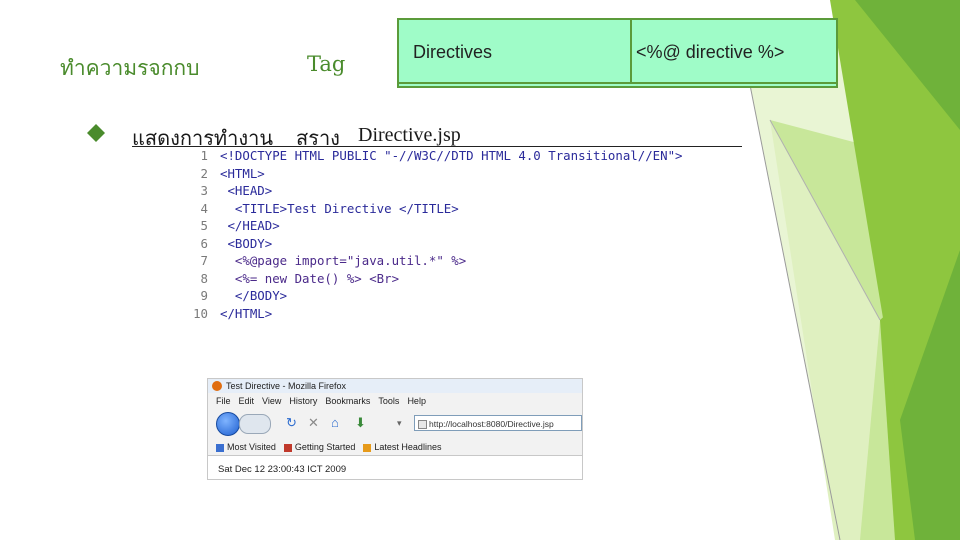 The height and width of the screenshot is (540, 960). I want to click on code-text: <TITLE>Test Directive </TITLE>, so click(339, 208).